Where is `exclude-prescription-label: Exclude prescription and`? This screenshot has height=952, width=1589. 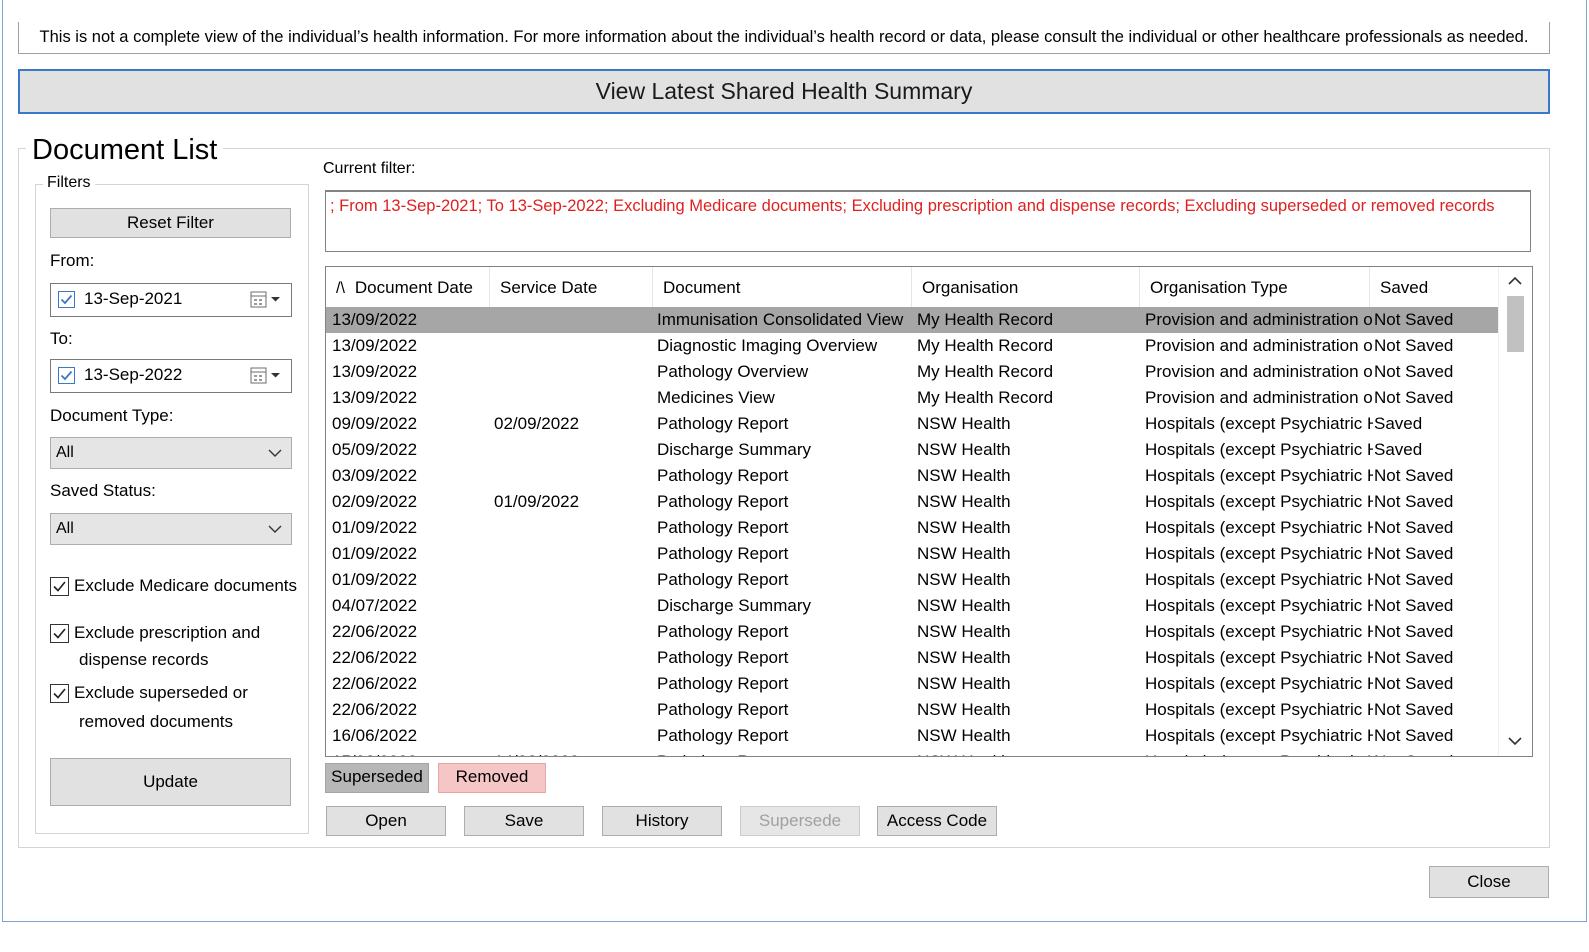
exclude-prescription-label: Exclude prescription and is located at coordinates (167, 632).